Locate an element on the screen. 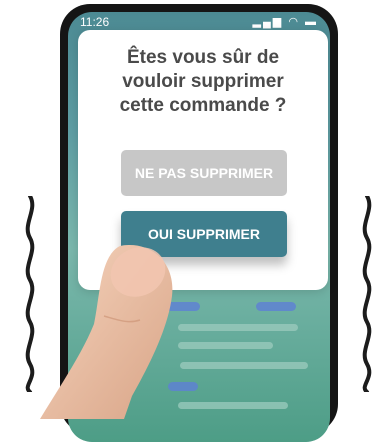 Image resolution: width=383 pixels, height=442 pixels. cancel-button: NE PAS SUPPRIMER is located at coordinates (204, 173).